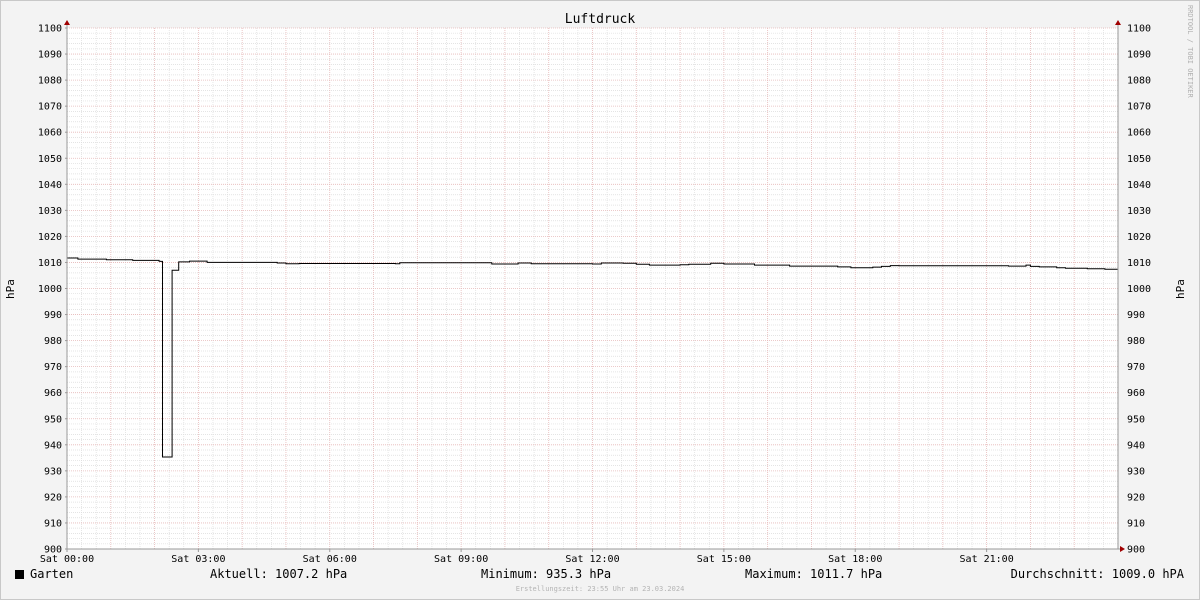  Describe the element at coordinates (1139, 211) in the screenshot. I see `y-tick-label-right: 1030` at that location.